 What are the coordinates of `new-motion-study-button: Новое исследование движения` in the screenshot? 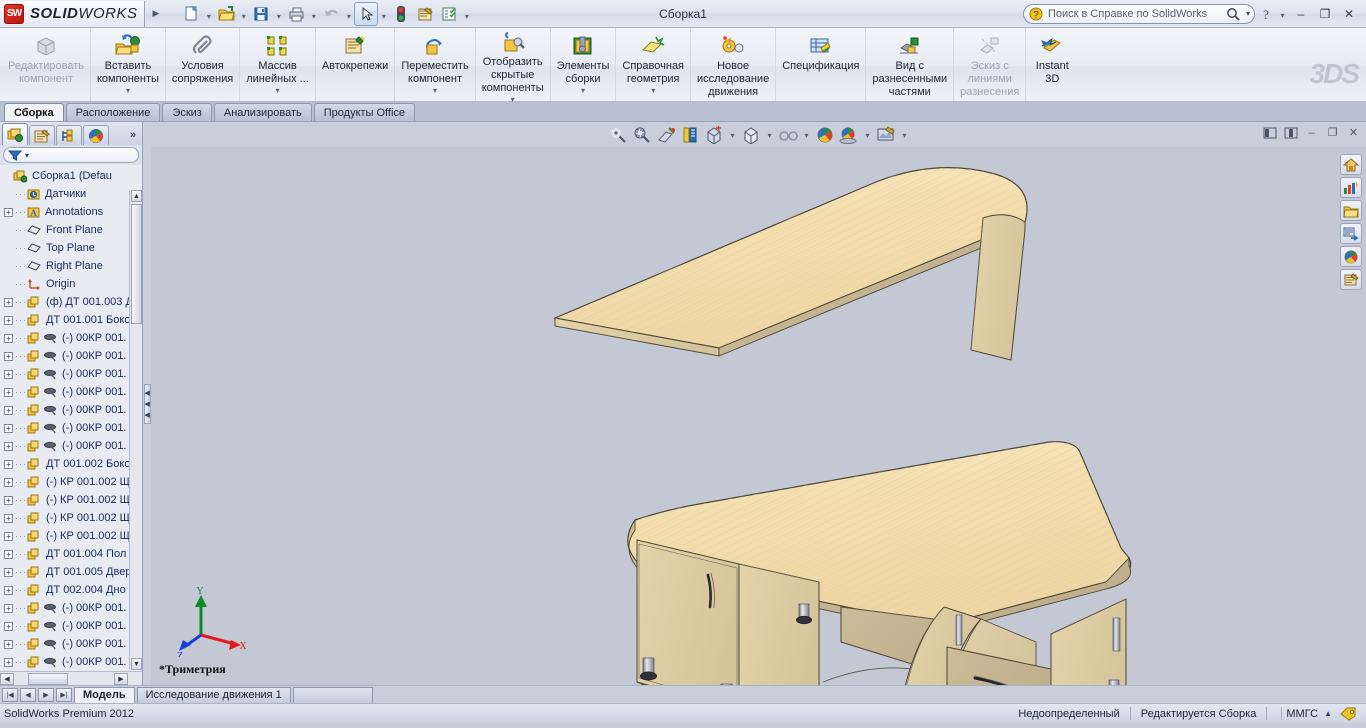 It's located at (734, 64).